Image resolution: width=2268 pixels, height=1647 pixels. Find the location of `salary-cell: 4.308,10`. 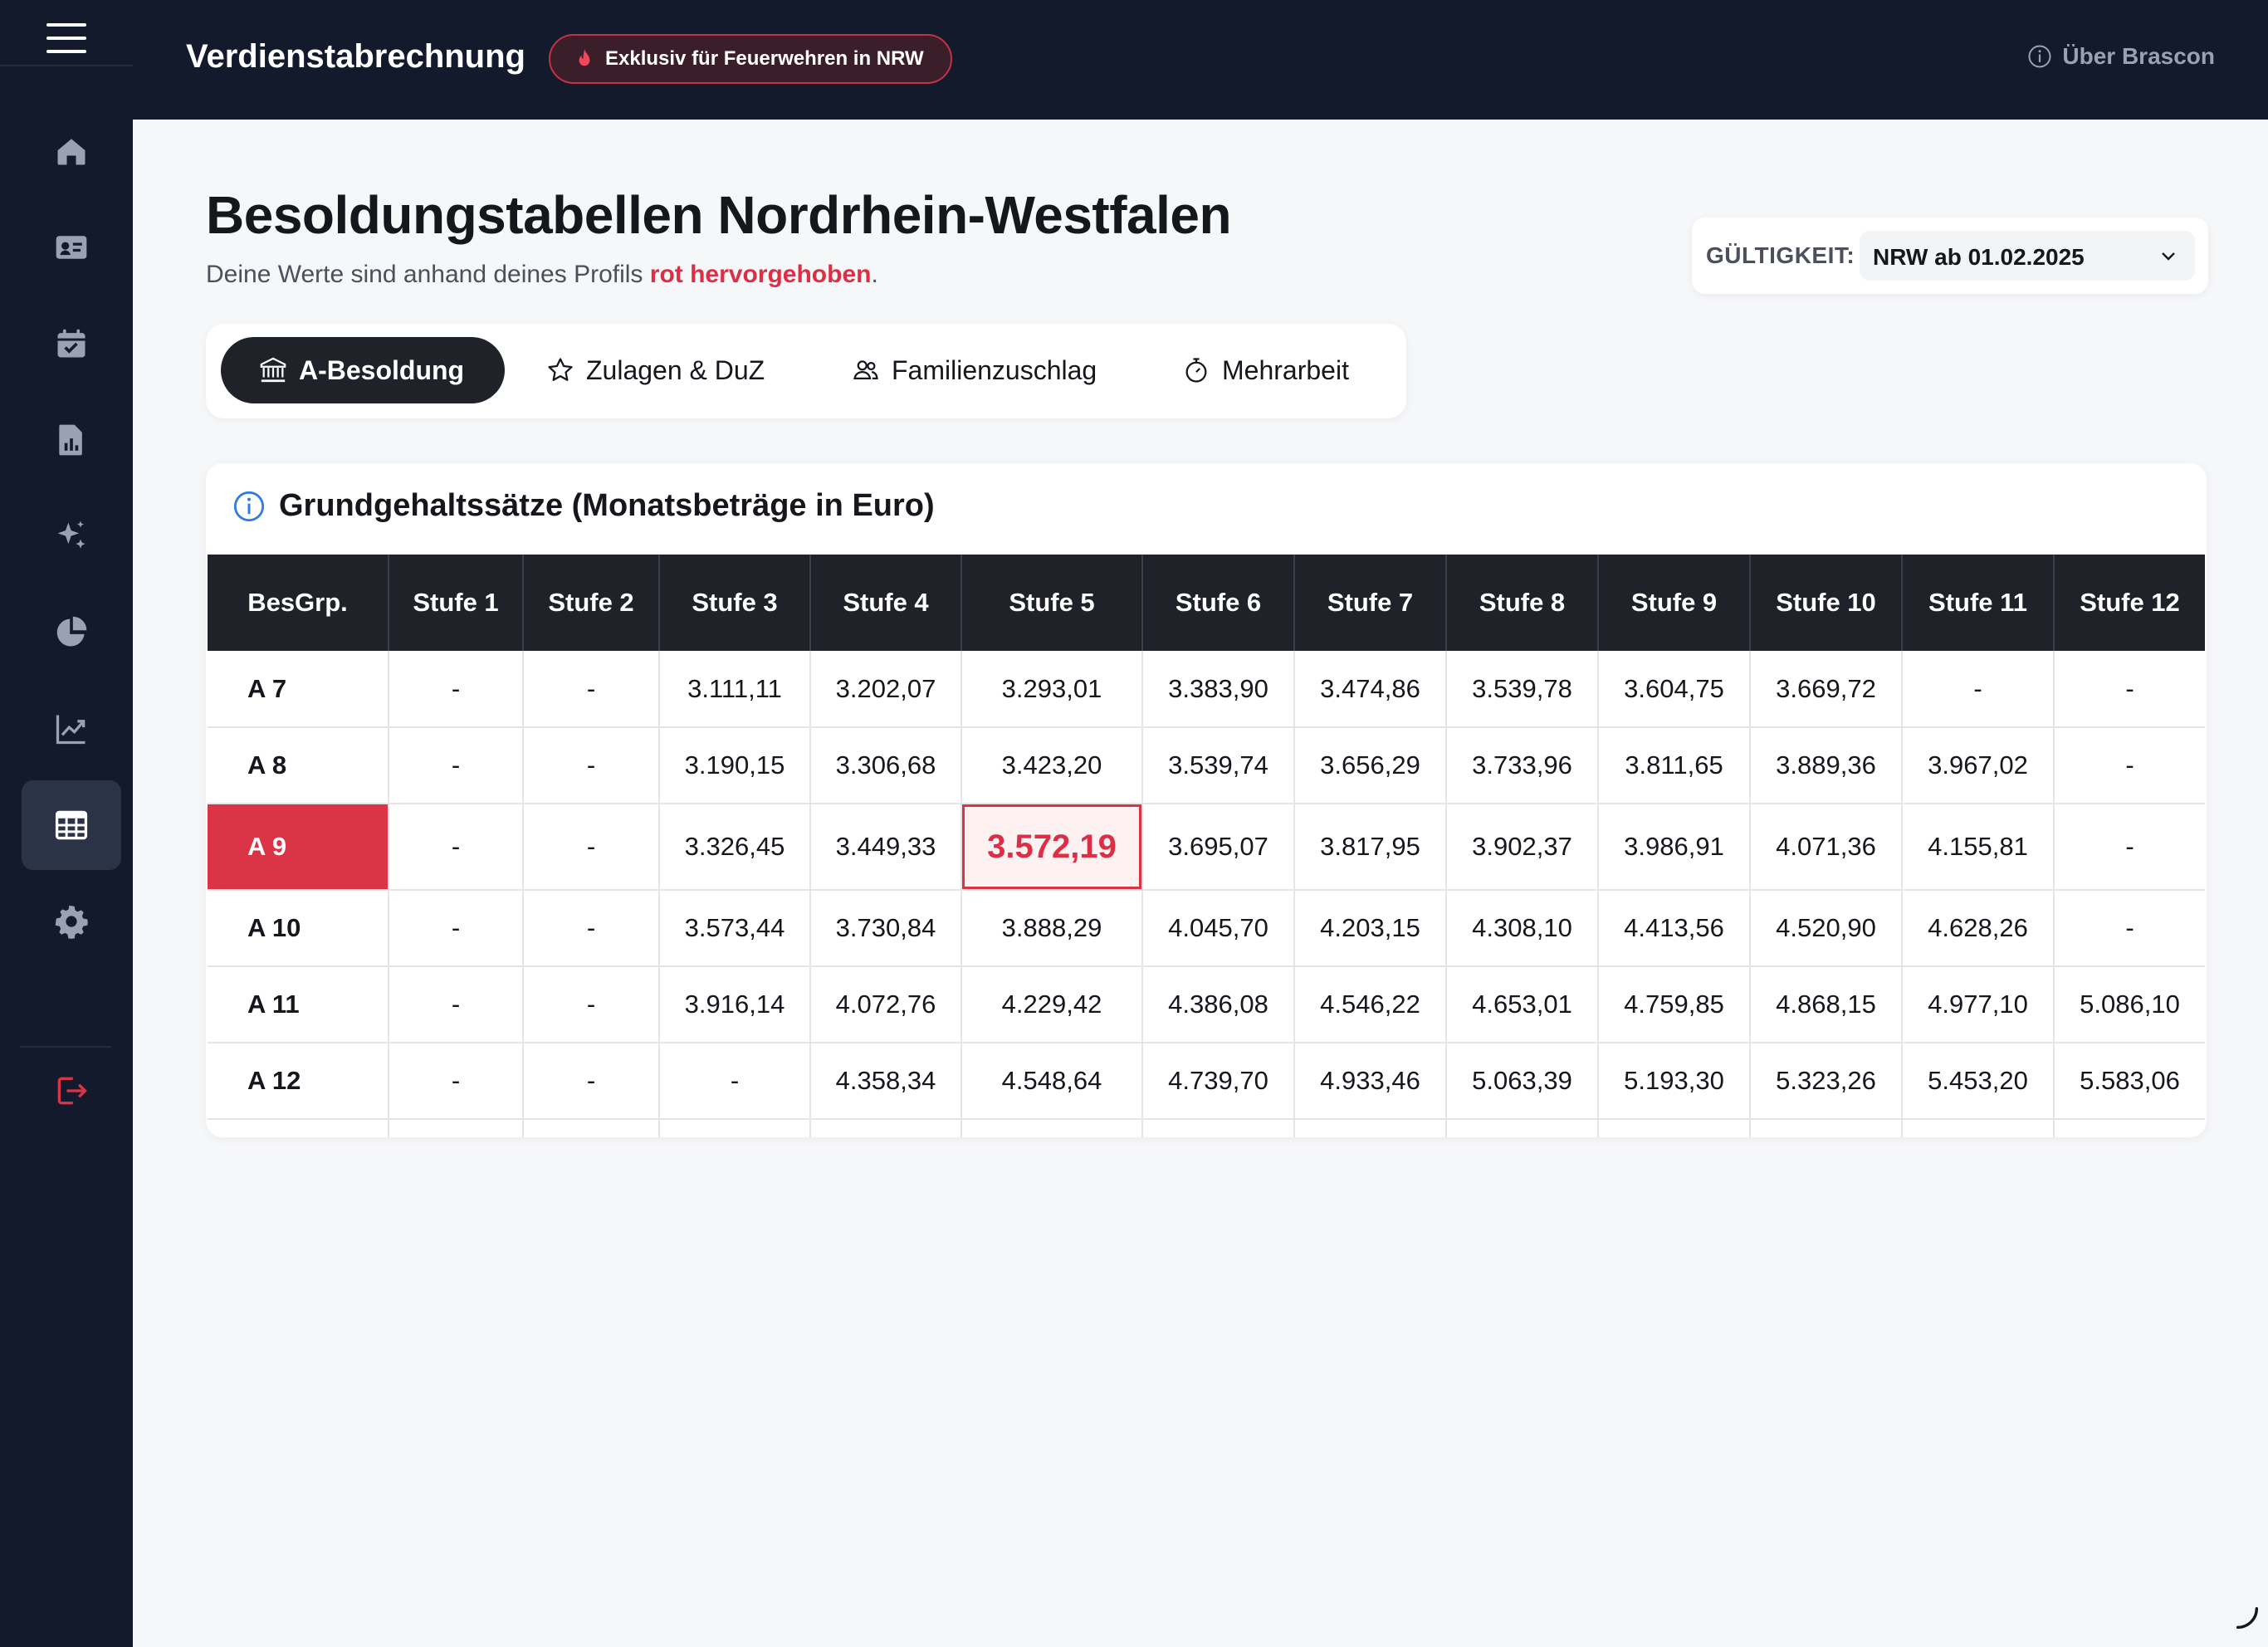

salary-cell: 4.308,10 is located at coordinates (1522, 929).